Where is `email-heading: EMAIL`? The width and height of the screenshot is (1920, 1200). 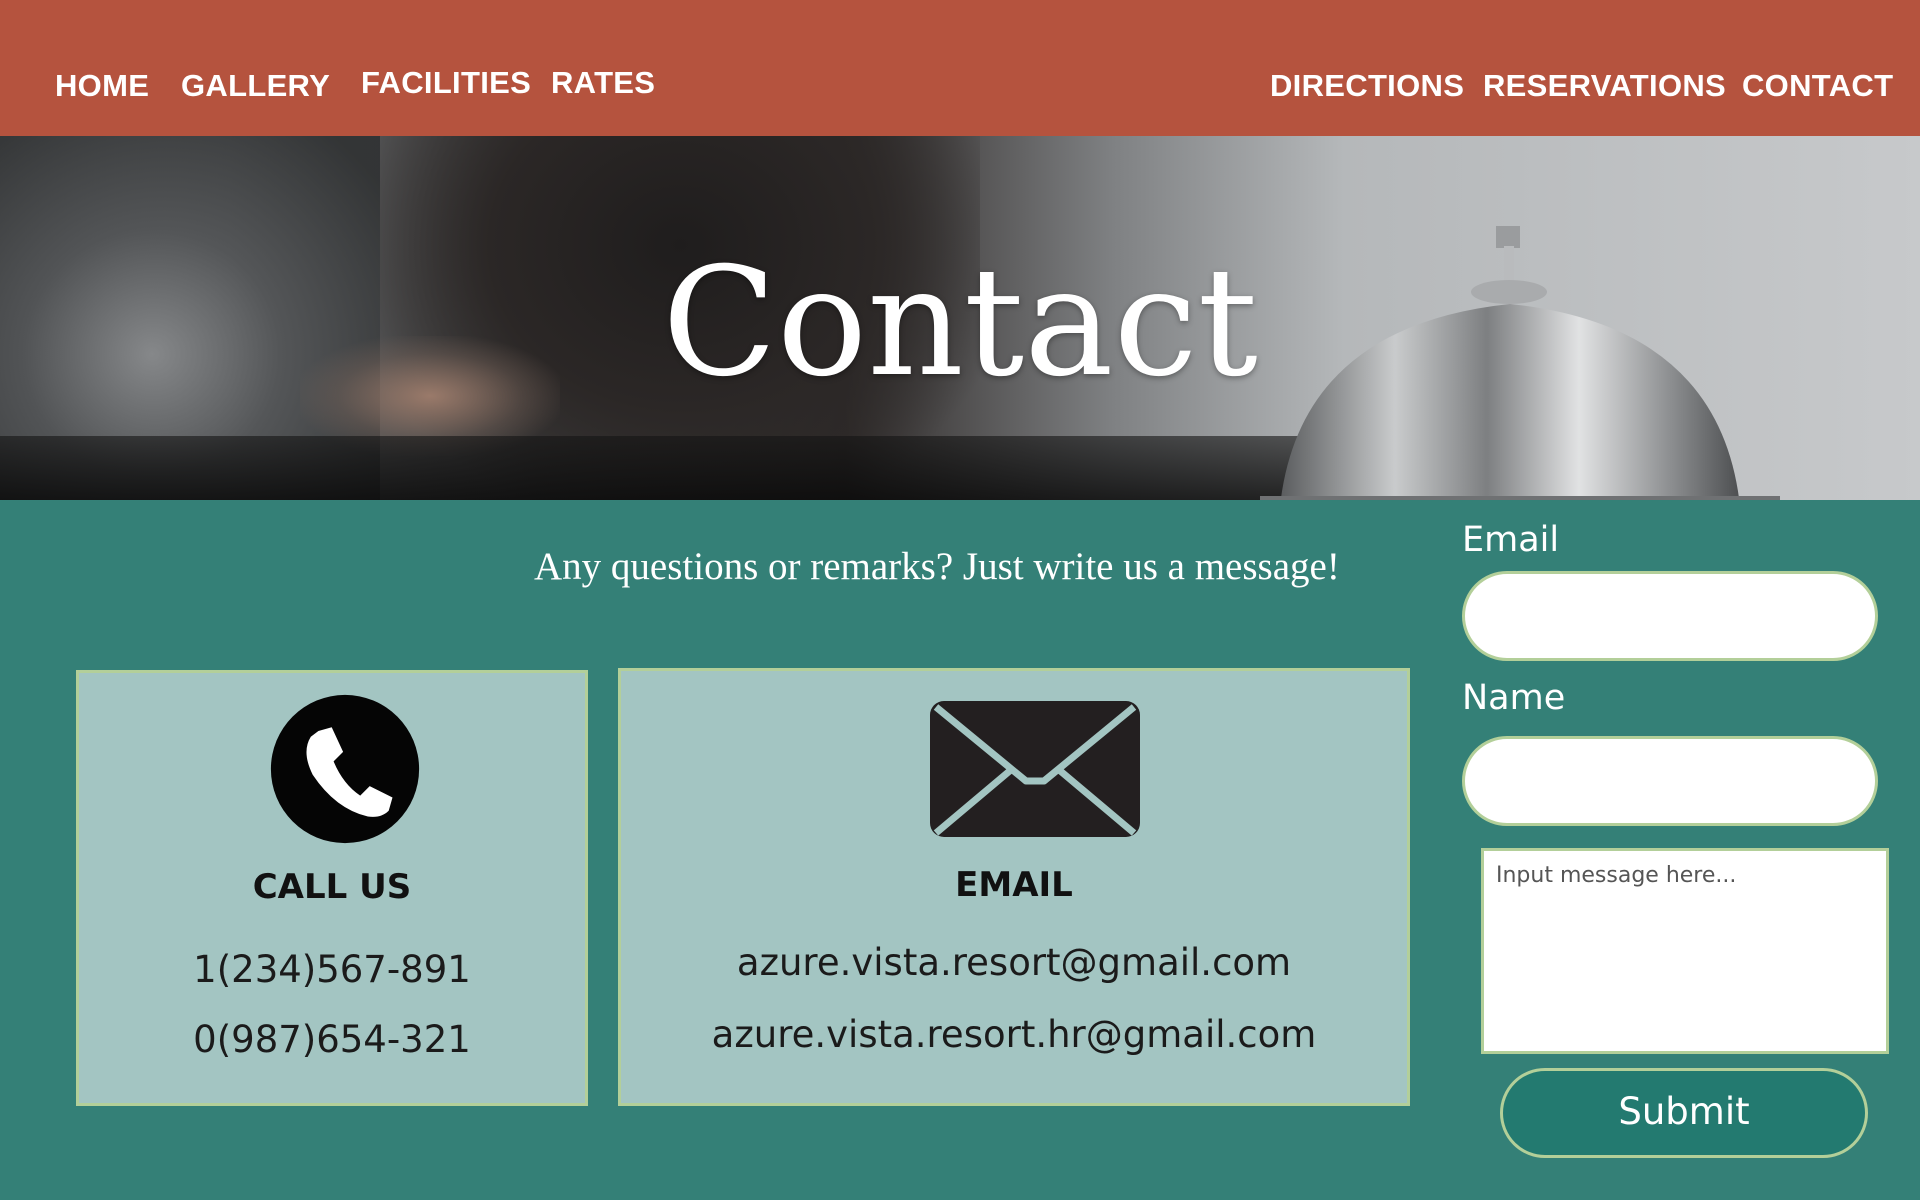
email-heading: EMAIL is located at coordinates (1014, 885).